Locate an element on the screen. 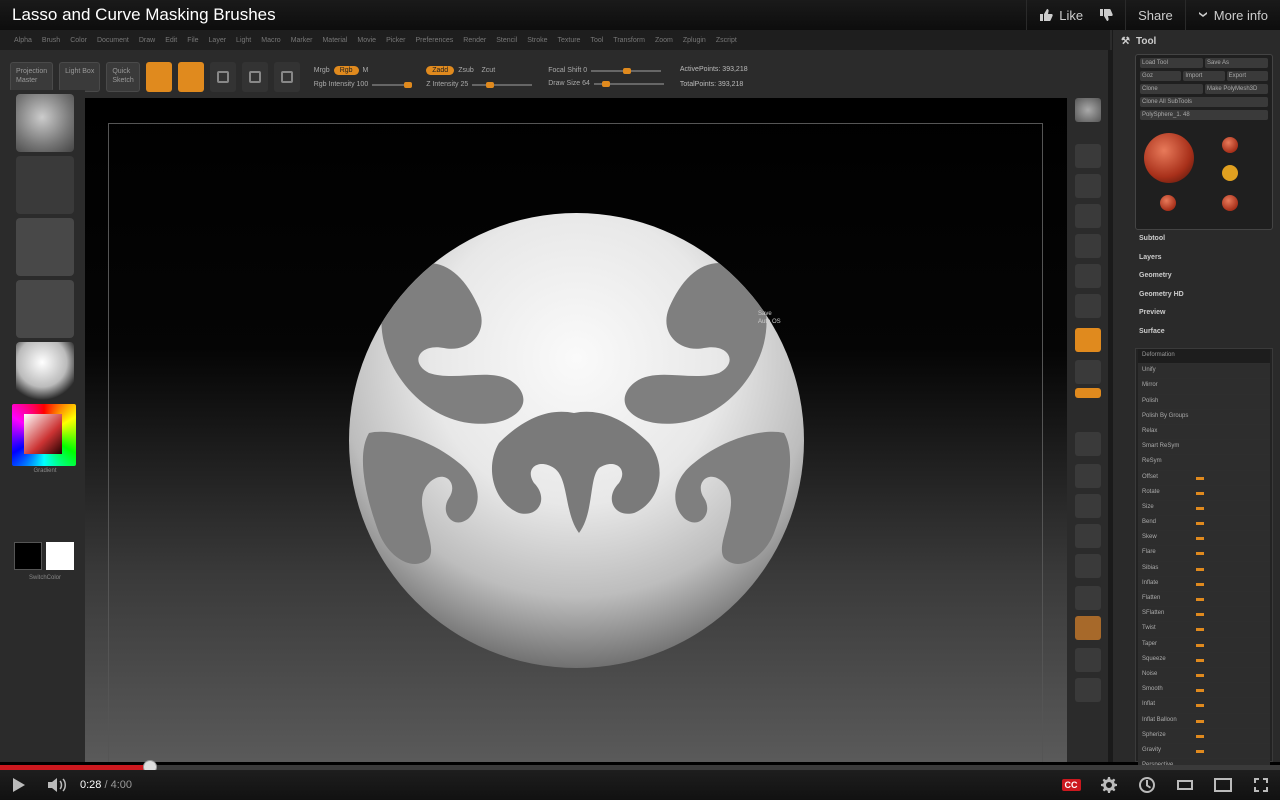  current-tool-thumb is located at coordinates (1169, 158).